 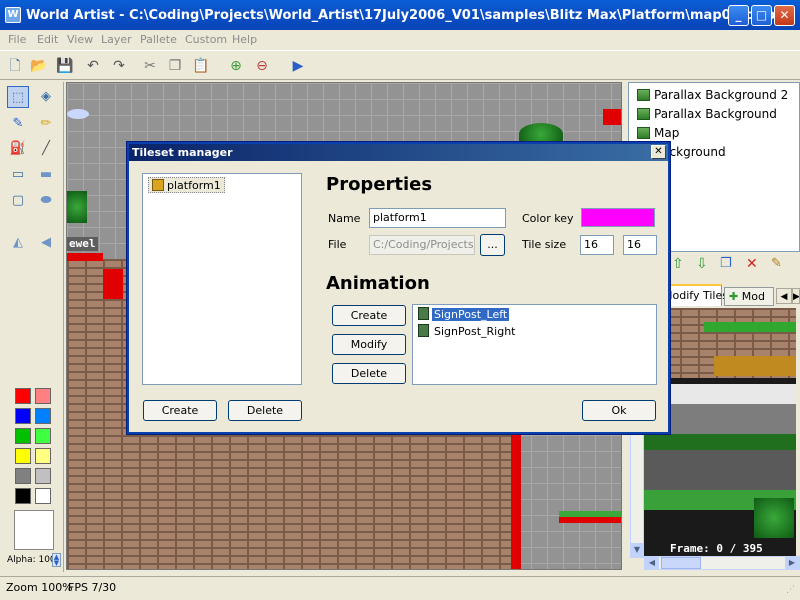 I want to click on layer-icon, so click(x=643, y=133).